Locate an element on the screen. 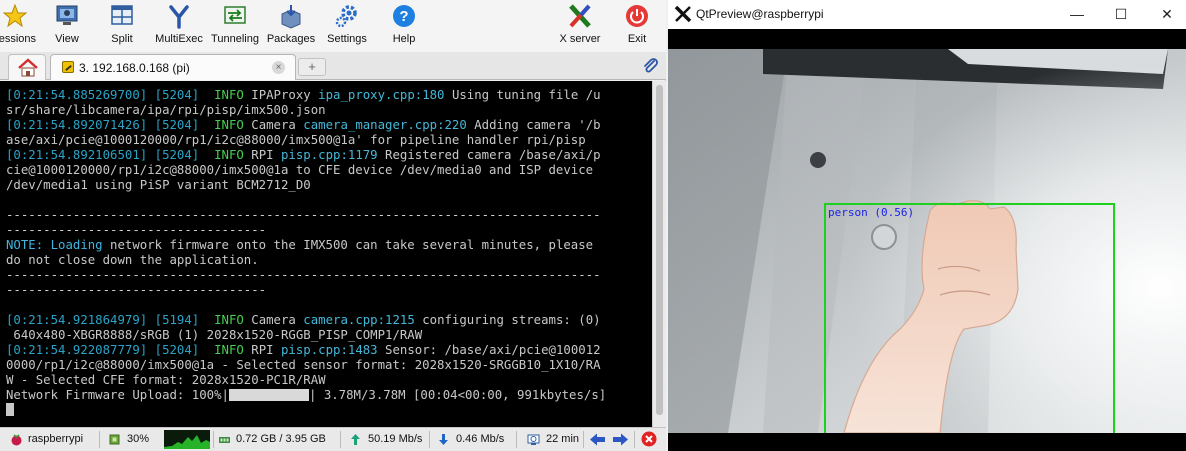  text-cursor is located at coordinates (10, 409).